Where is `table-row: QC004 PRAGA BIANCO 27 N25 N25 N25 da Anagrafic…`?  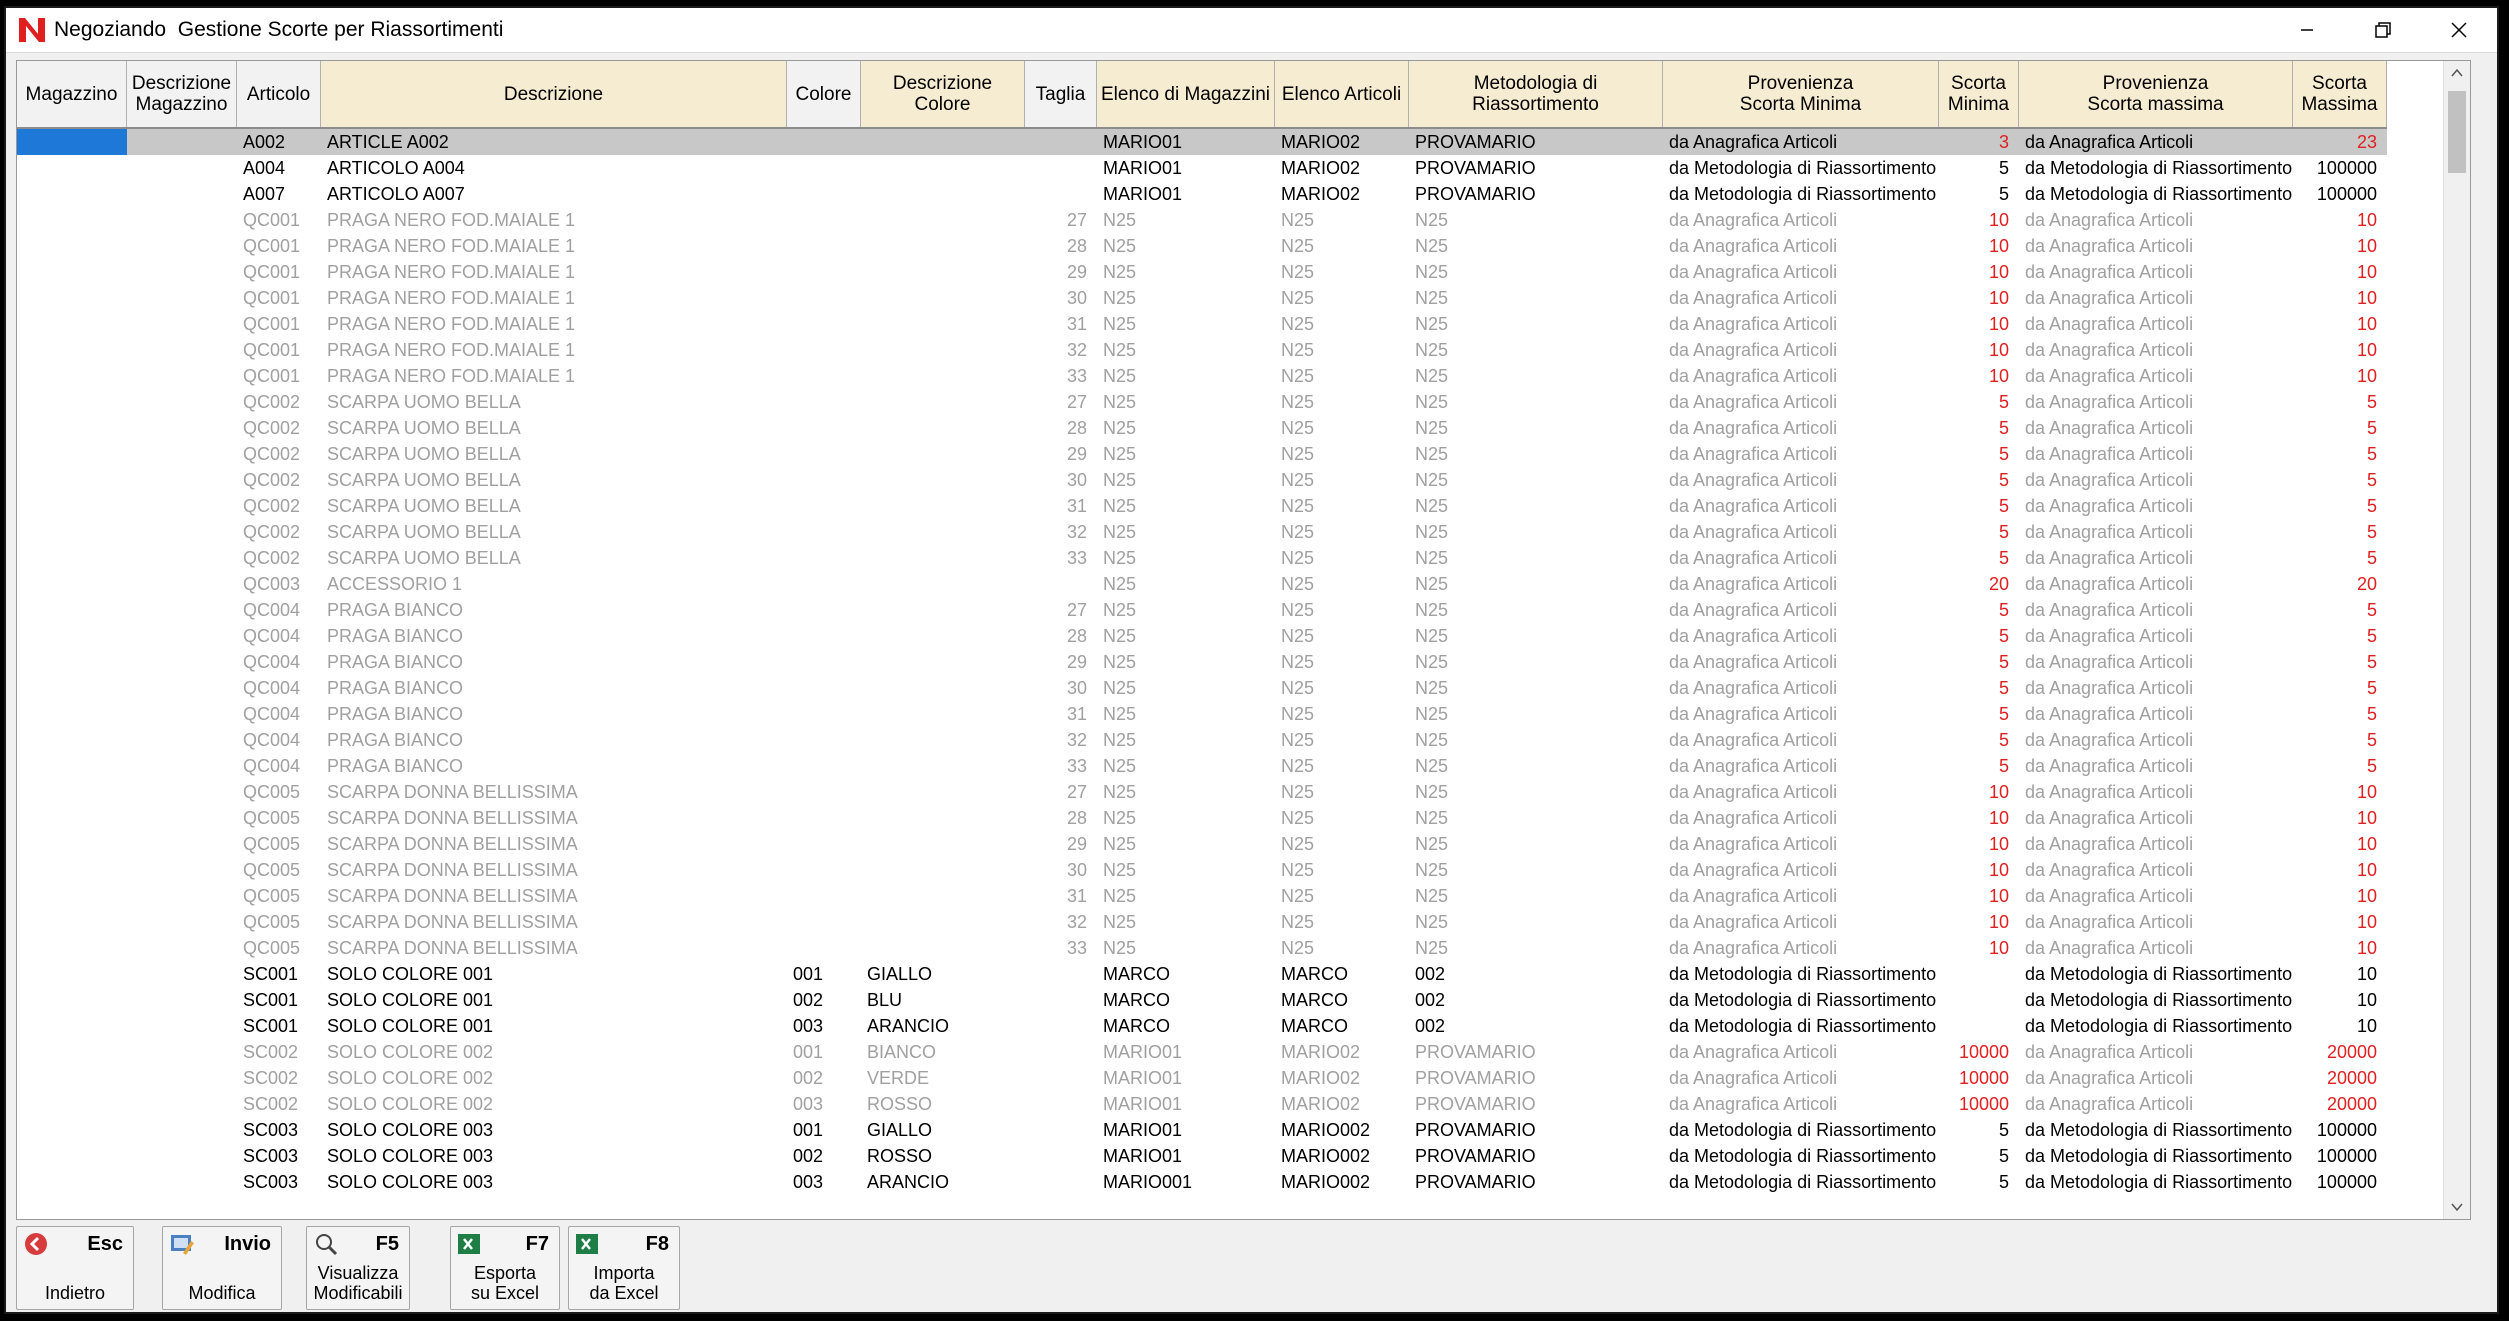
table-row: QC004 PRAGA BIANCO 27 N25 N25 N25 da Anagrafic… is located at coordinates (1202, 610).